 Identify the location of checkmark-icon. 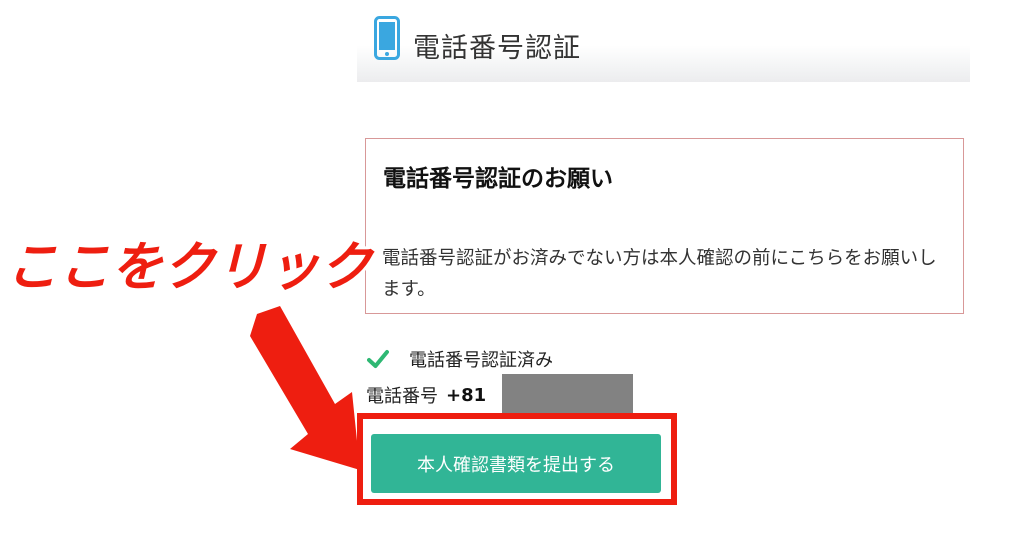
(378, 359).